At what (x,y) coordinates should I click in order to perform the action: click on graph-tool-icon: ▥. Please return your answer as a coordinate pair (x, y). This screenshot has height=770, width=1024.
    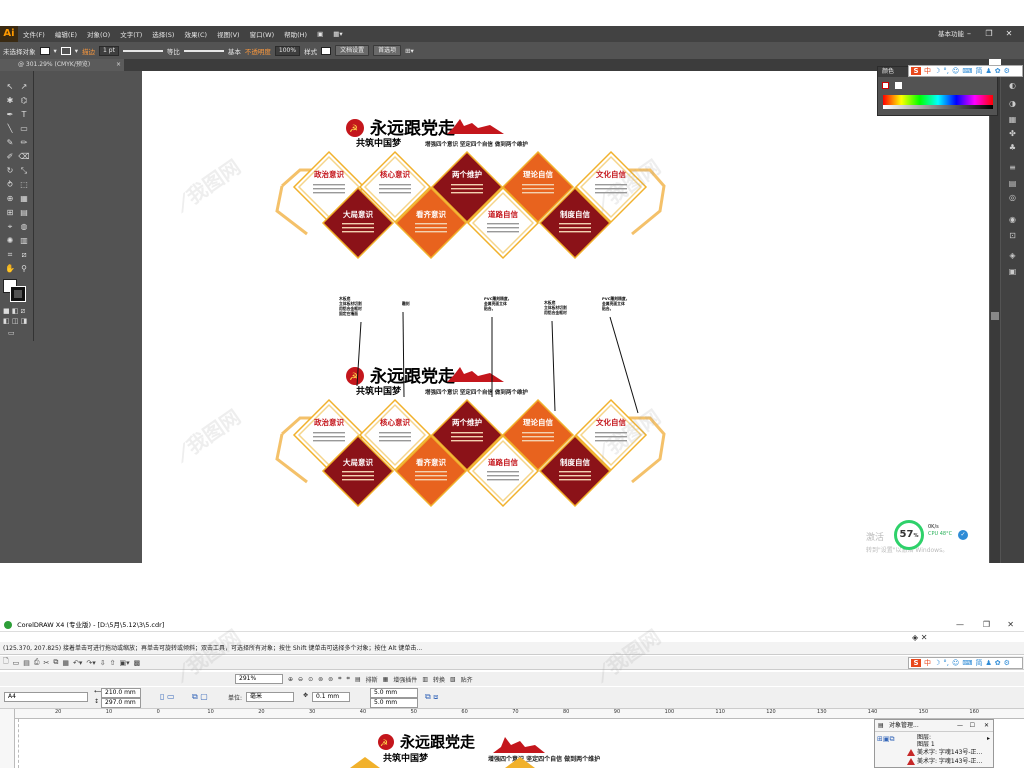
    Looking at the image, I should click on (24, 241).